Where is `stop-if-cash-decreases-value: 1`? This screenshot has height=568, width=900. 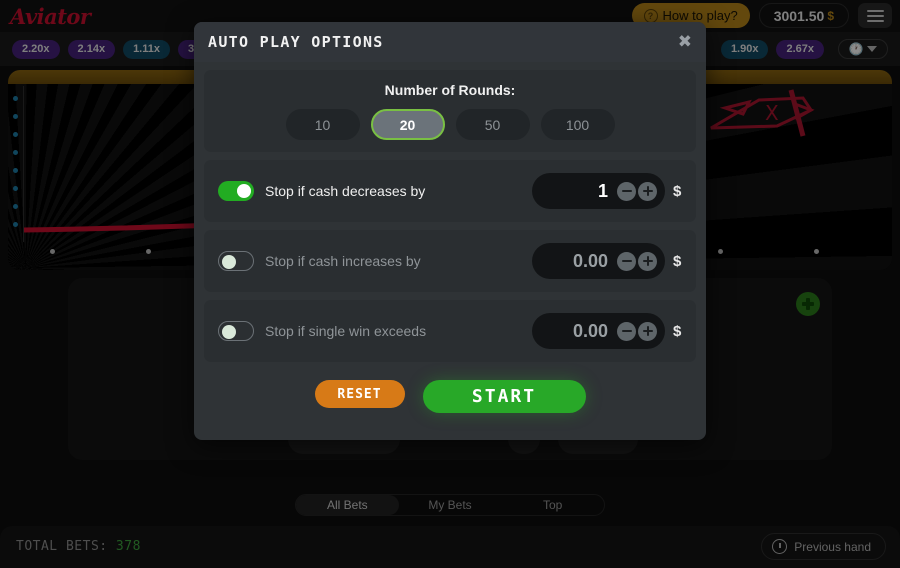 stop-if-cash-decreases-value: 1 is located at coordinates (602, 190).